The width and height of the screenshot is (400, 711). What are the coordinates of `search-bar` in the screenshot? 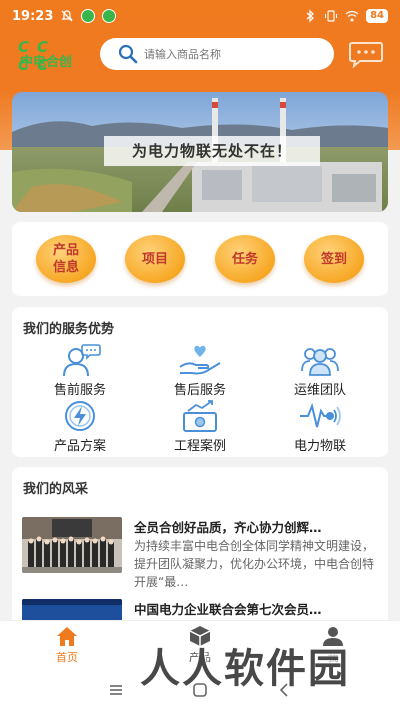 It's located at (217, 54).